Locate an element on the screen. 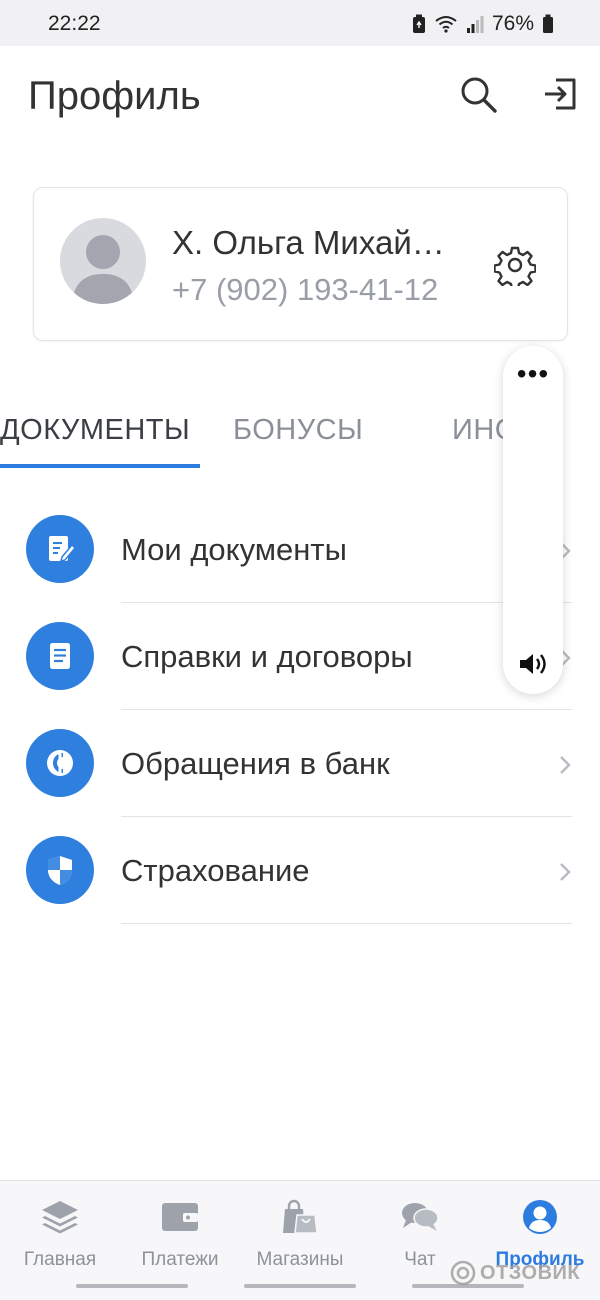 Image resolution: width=600 pixels, height=1300 pixels. status-time: 22:22 is located at coordinates (74, 23).